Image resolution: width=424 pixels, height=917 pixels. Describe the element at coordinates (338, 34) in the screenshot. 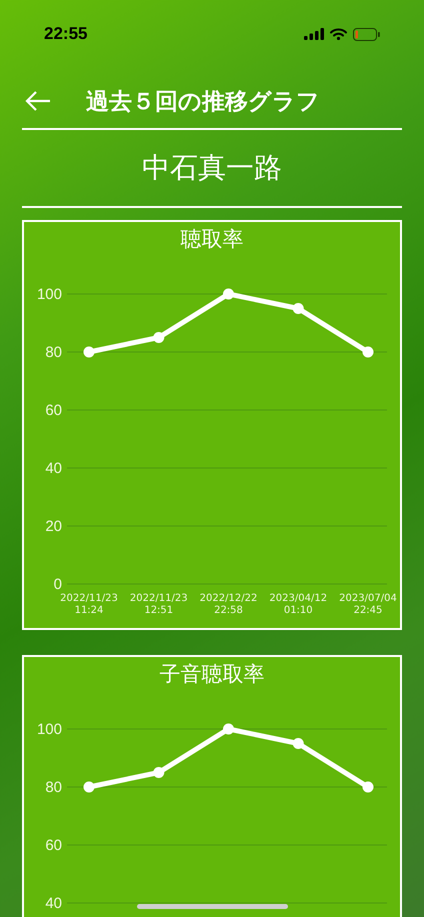

I see `wifi-icon` at that location.